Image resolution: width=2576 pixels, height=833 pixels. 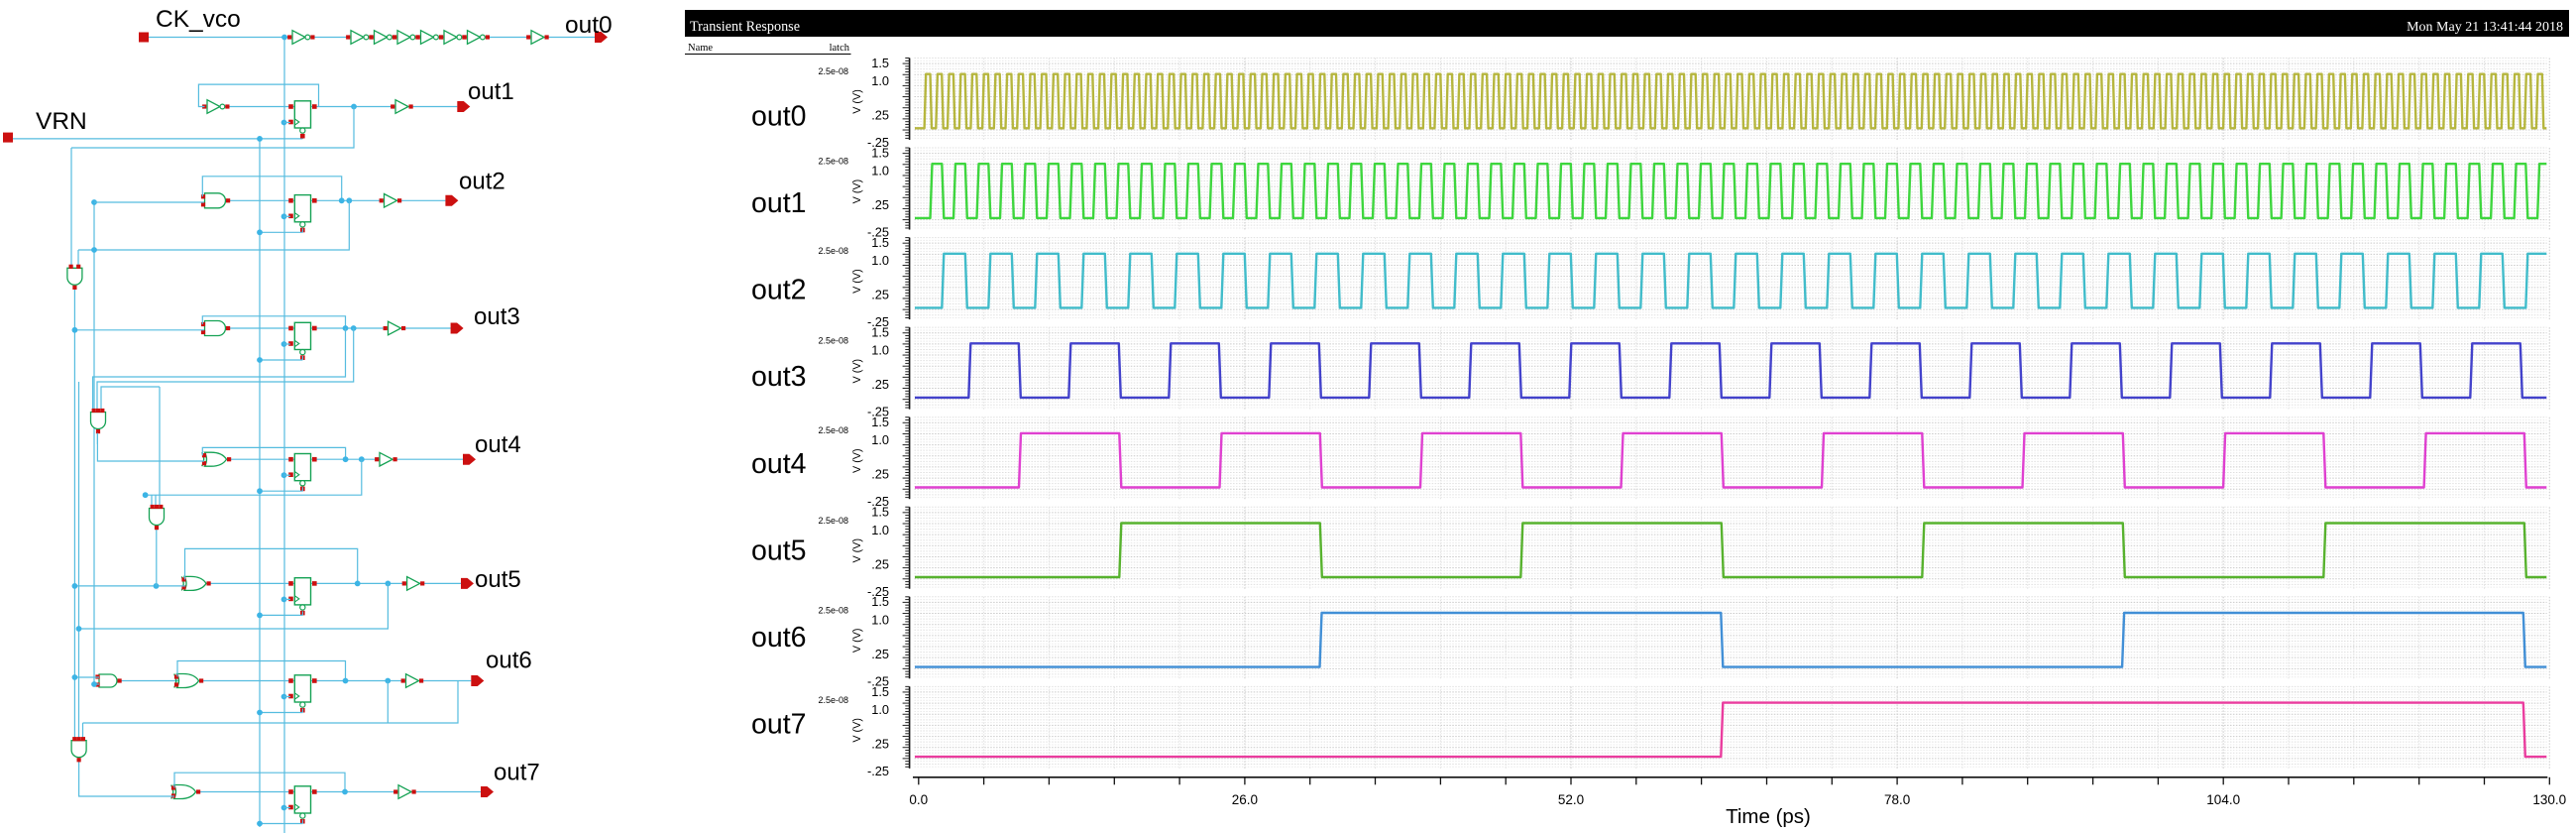 I want to click on svg-text: 26.0, so click(x=1245, y=799).